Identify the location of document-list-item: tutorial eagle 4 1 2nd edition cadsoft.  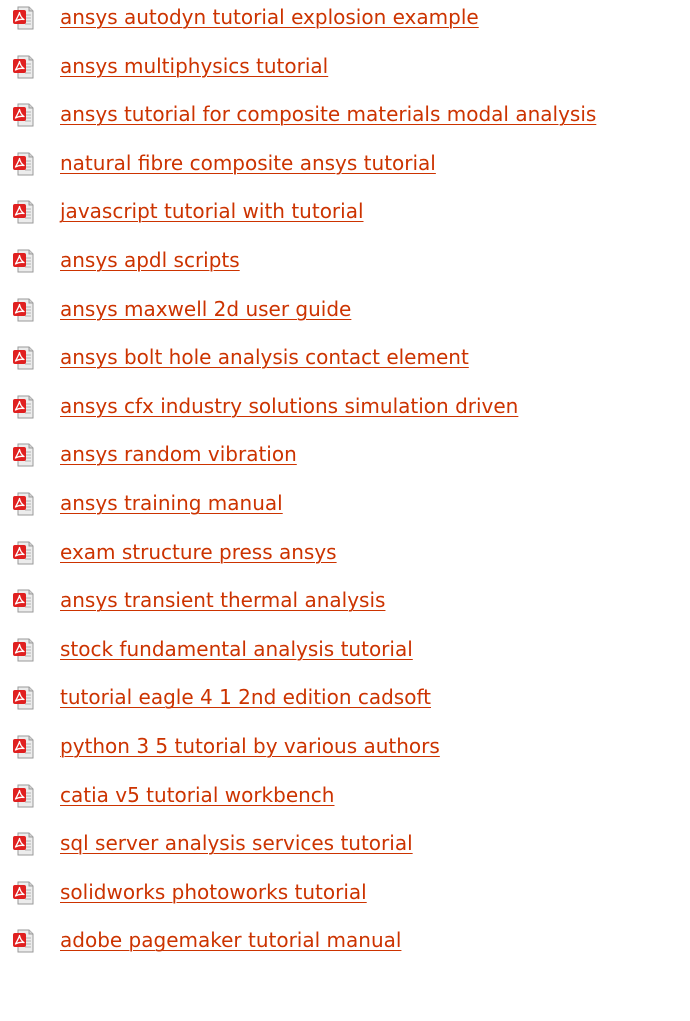
(345, 707).